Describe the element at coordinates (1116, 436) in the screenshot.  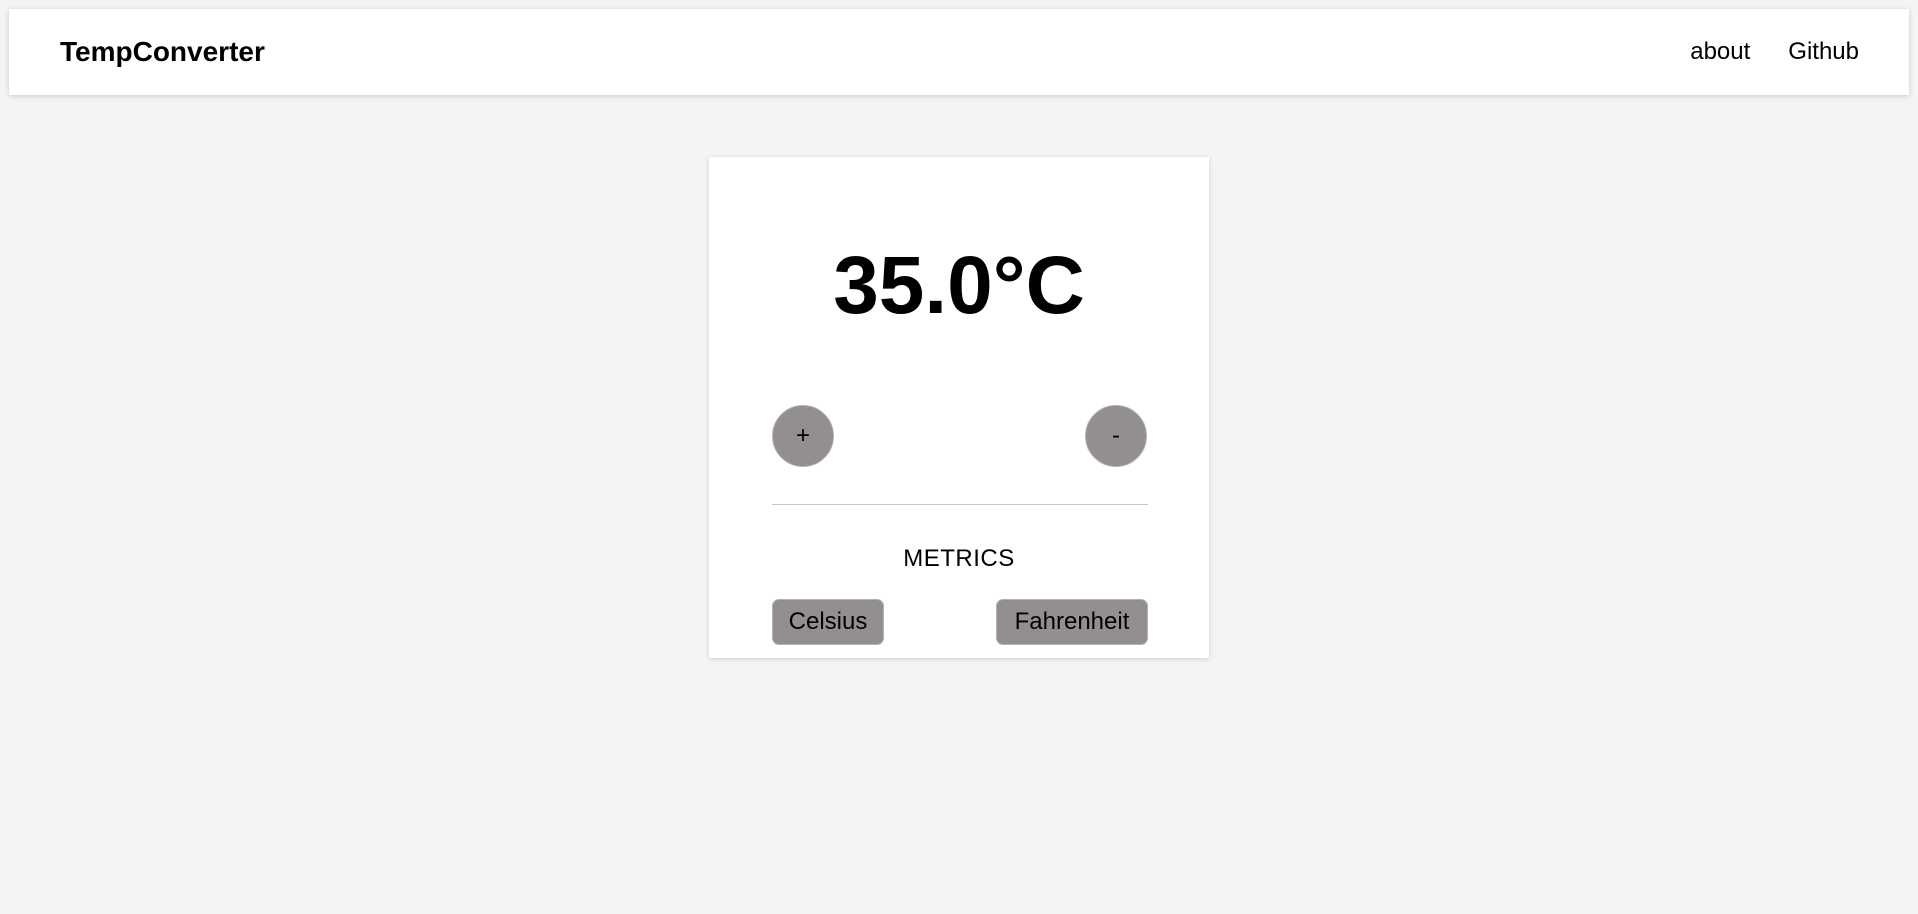
I see `decrement-button: -` at that location.